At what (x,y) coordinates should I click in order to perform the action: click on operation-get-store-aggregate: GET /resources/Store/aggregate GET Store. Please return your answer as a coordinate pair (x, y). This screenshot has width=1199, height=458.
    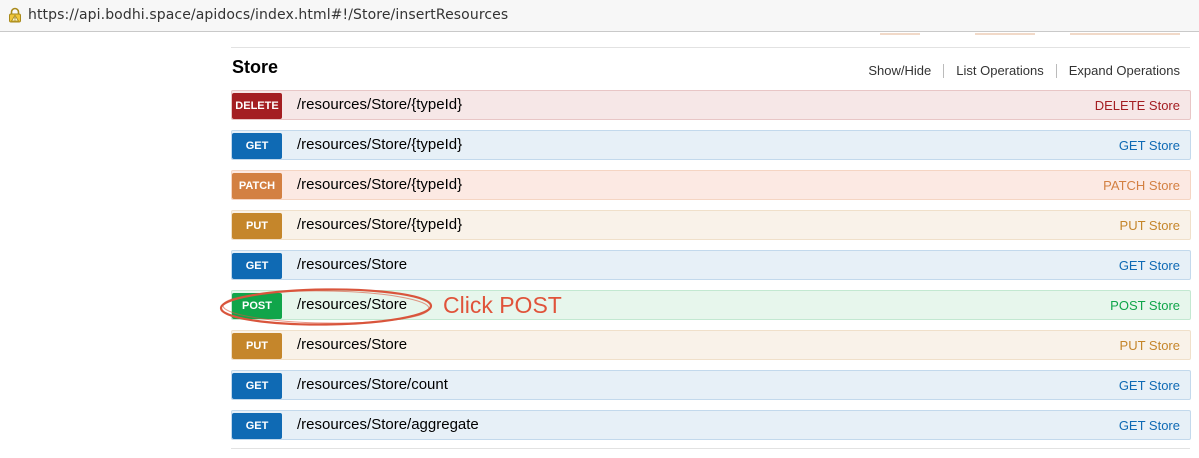
    Looking at the image, I should click on (711, 425).